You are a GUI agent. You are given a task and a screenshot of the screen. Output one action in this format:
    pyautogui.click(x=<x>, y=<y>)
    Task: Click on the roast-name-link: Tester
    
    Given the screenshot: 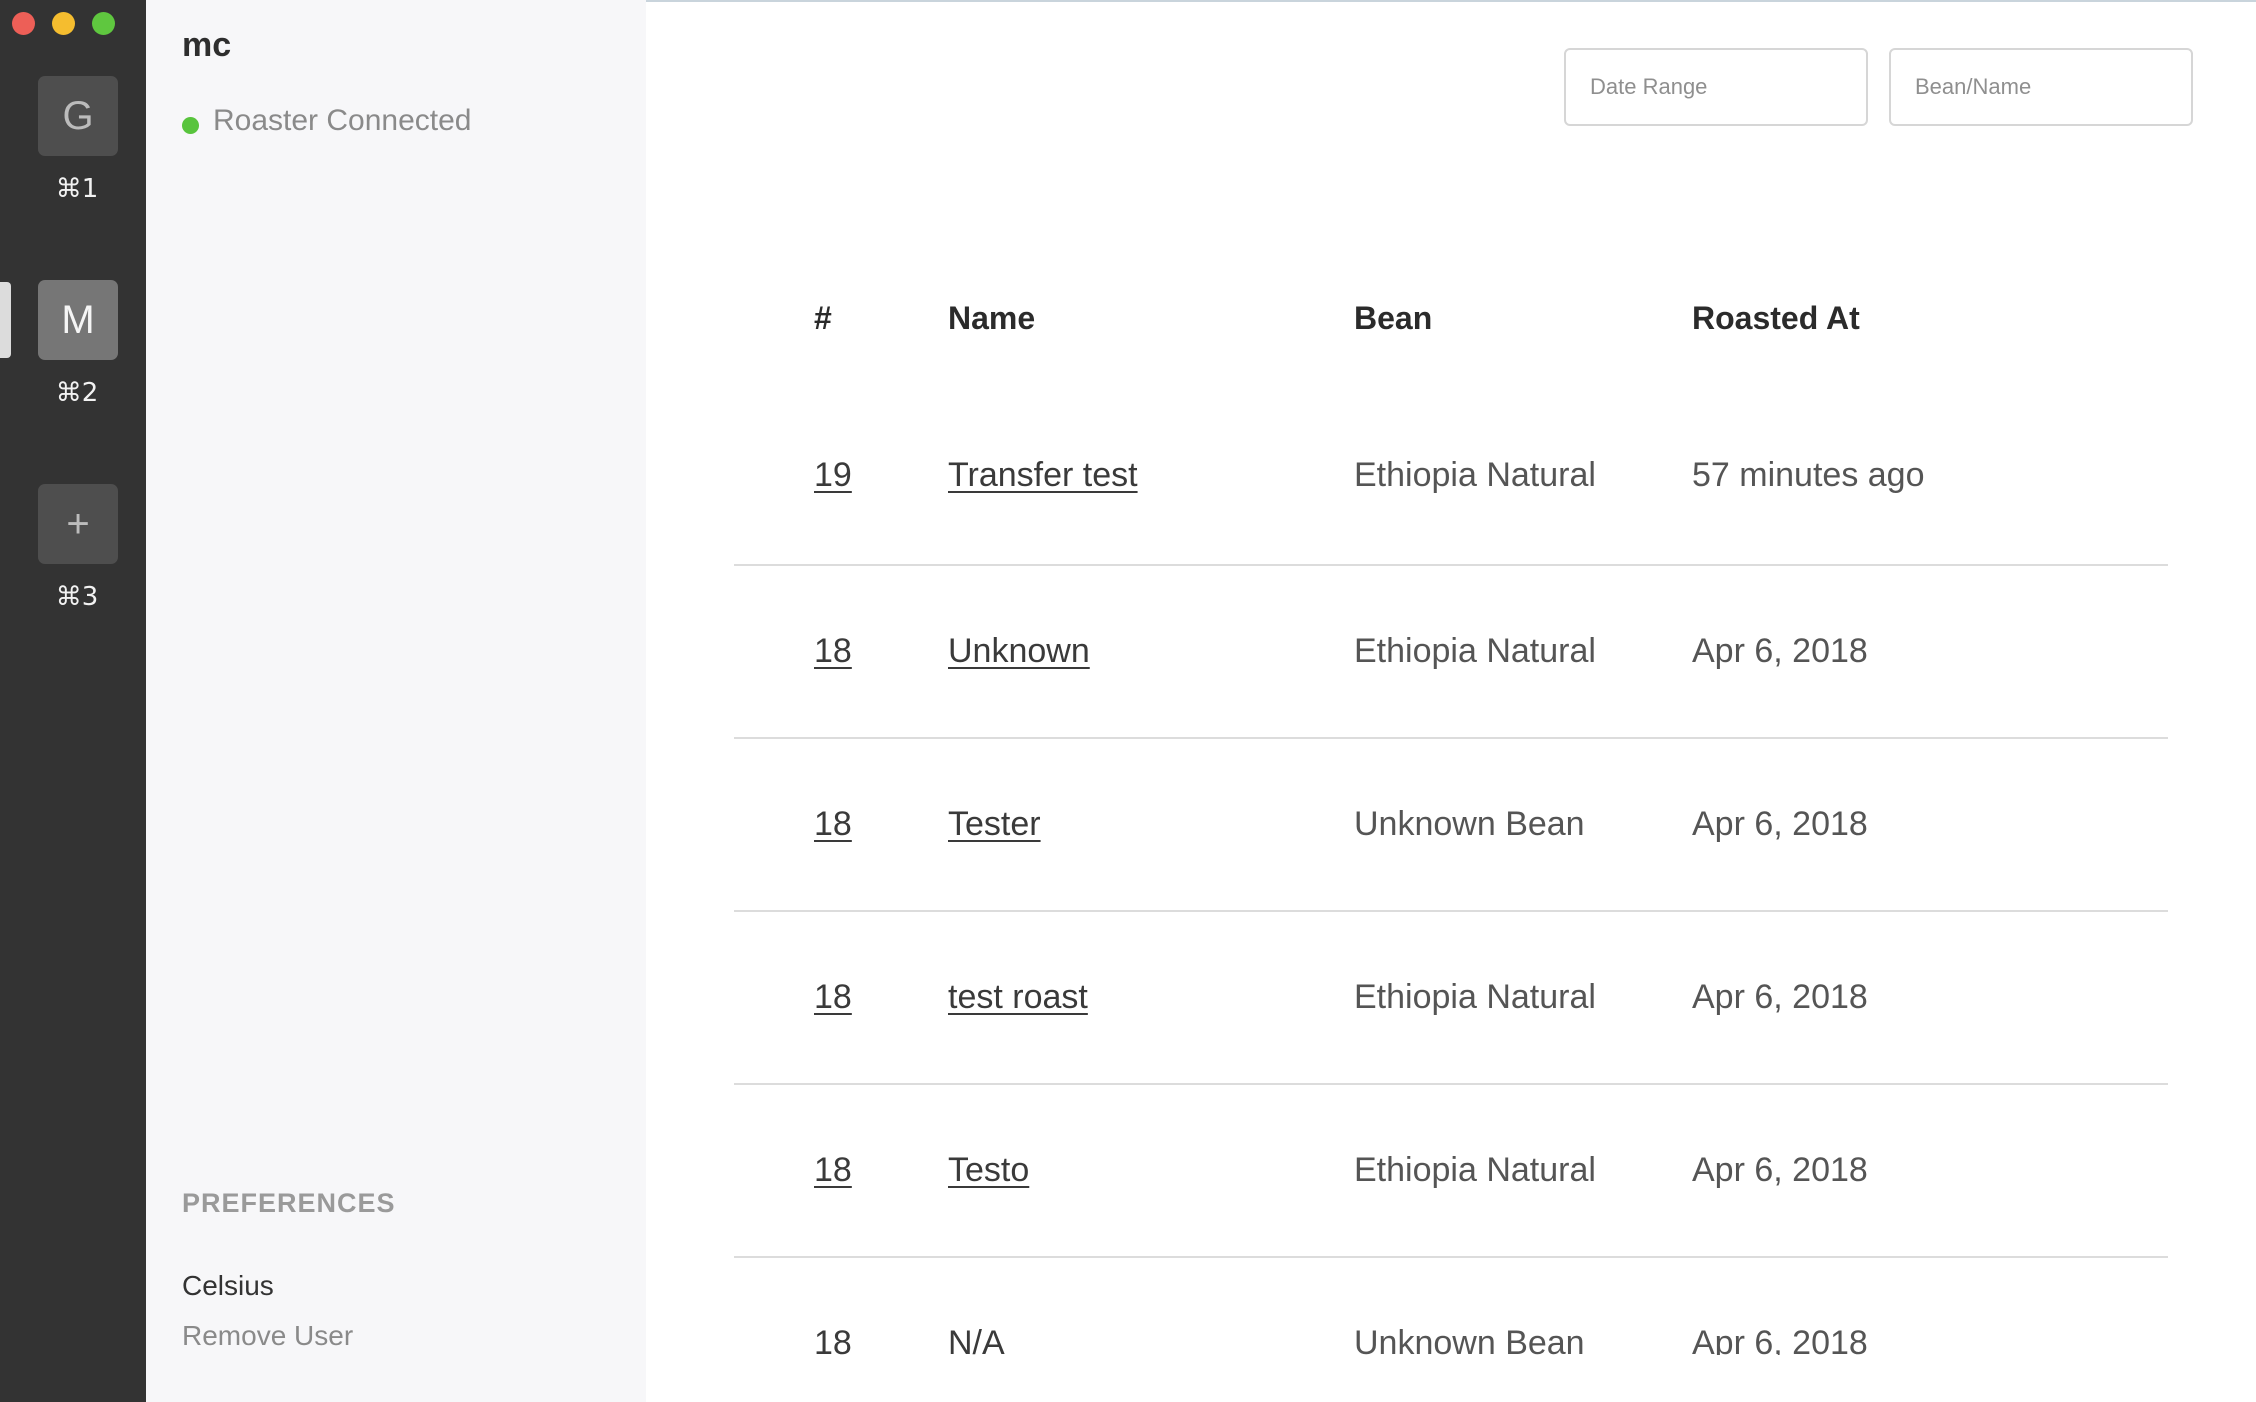 What is the action you would take?
    pyautogui.click(x=994, y=824)
    